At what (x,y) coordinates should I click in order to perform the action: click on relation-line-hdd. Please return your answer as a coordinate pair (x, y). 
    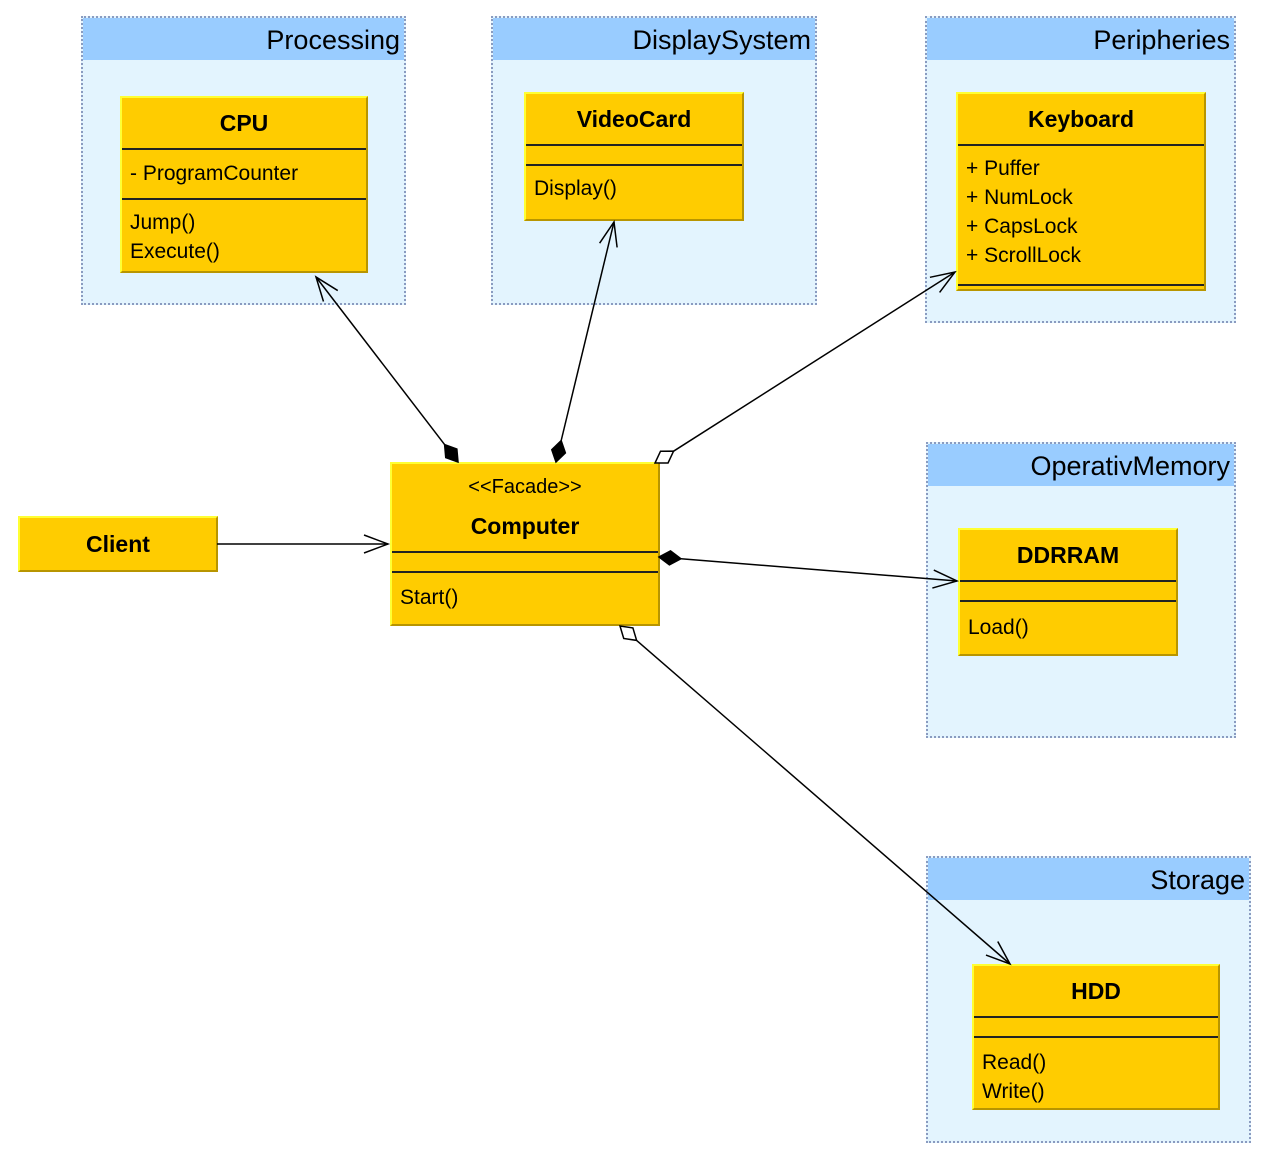
    Looking at the image, I should click on (823, 802).